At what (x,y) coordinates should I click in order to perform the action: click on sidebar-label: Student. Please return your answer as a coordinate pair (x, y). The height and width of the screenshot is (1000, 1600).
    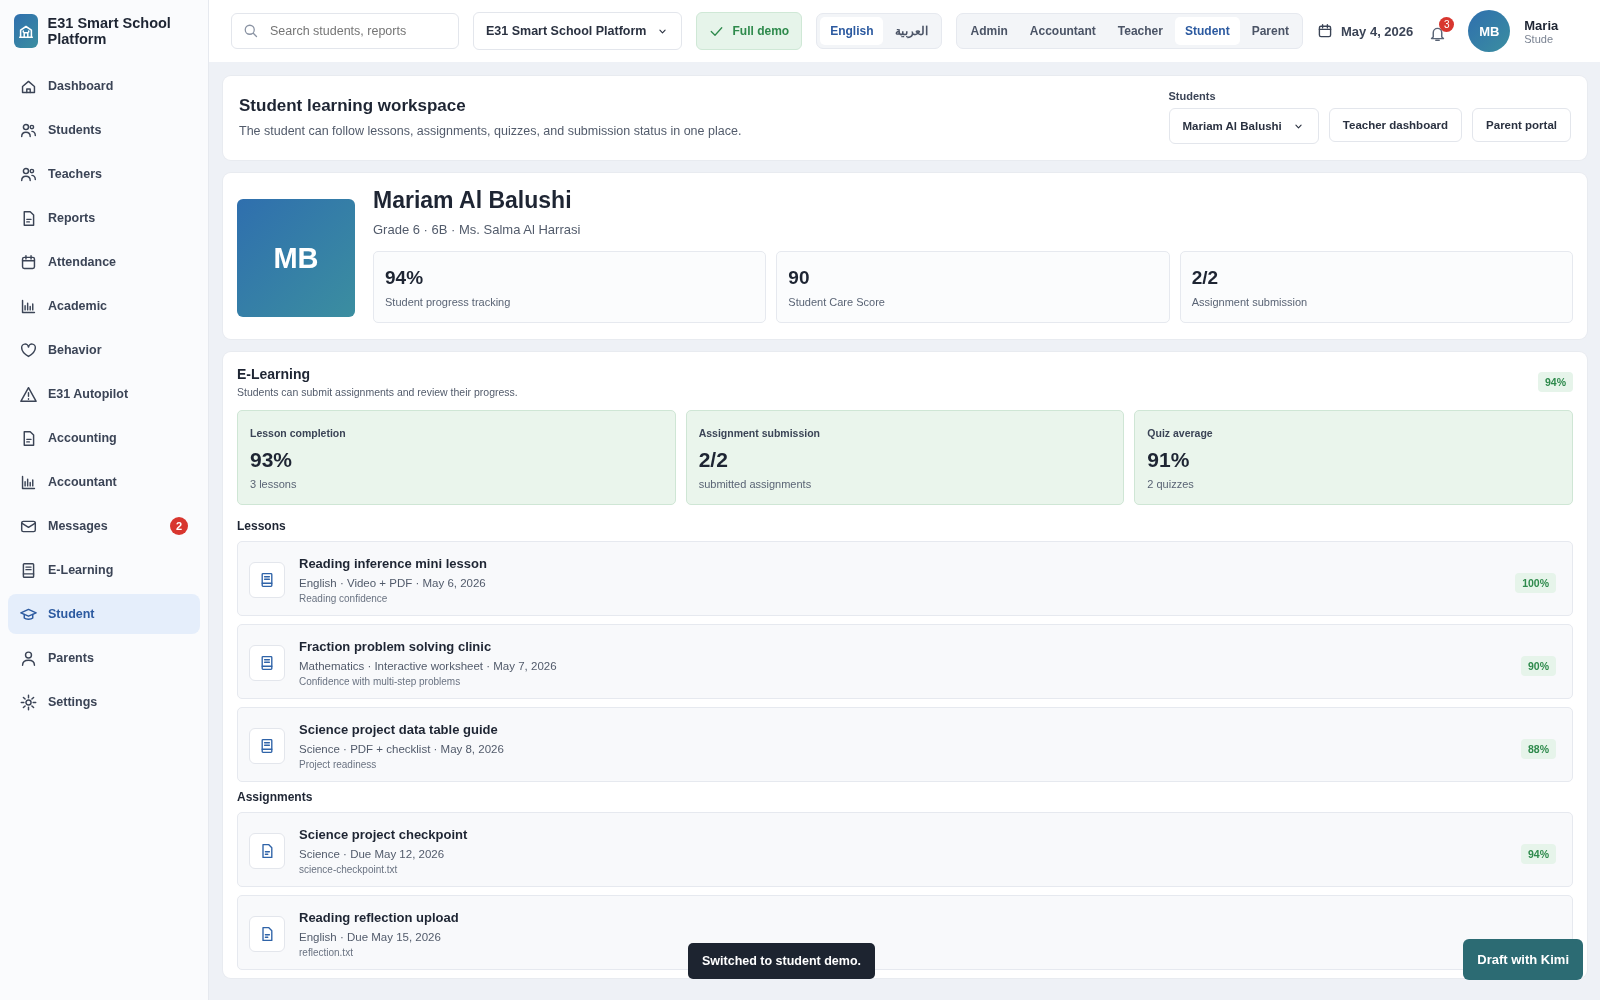
    Looking at the image, I should click on (72, 614).